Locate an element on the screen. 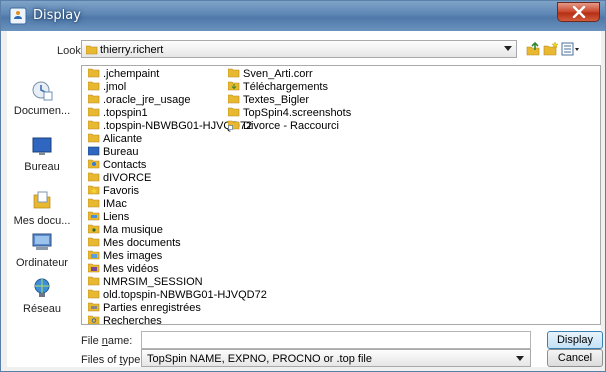  list-item: Liens is located at coordinates (177, 217).